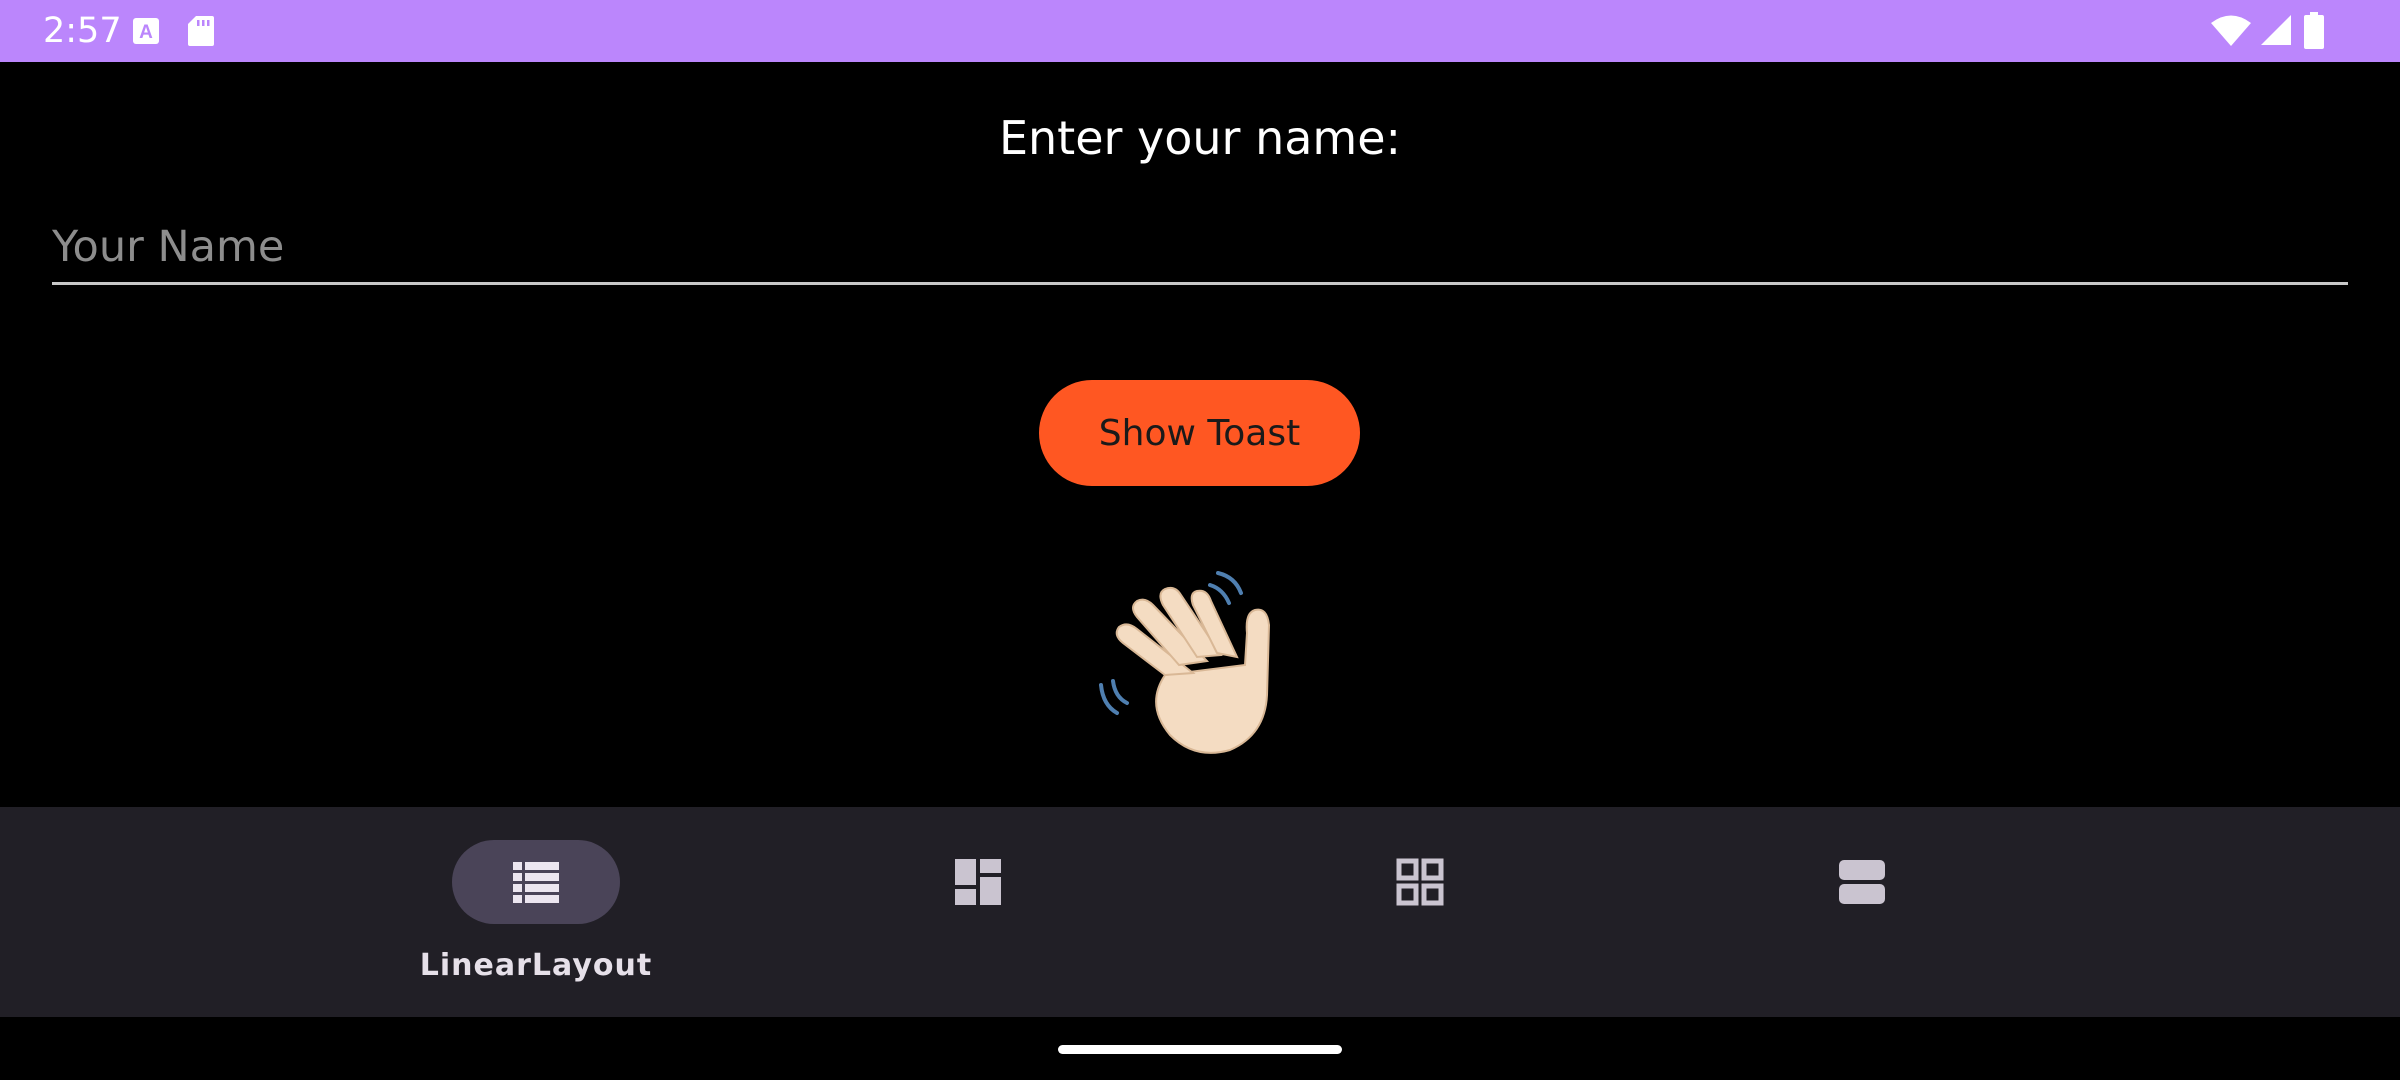 This screenshot has height=1080, width=2400. What do you see at coordinates (1862, 882) in the screenshot?
I see `stacked-rows-icon` at bounding box center [1862, 882].